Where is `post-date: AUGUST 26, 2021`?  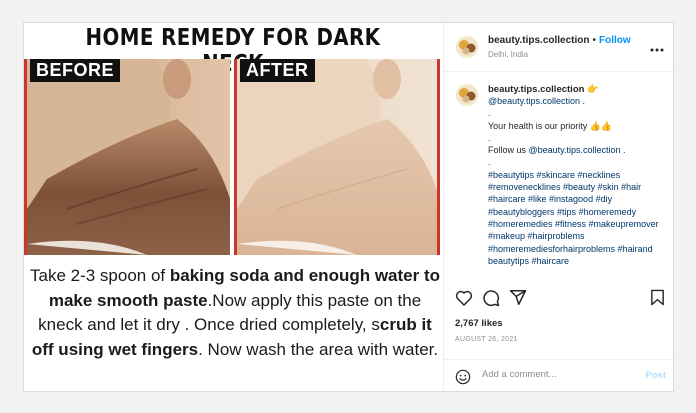
post-date: AUGUST 26, 2021 is located at coordinates (486, 339).